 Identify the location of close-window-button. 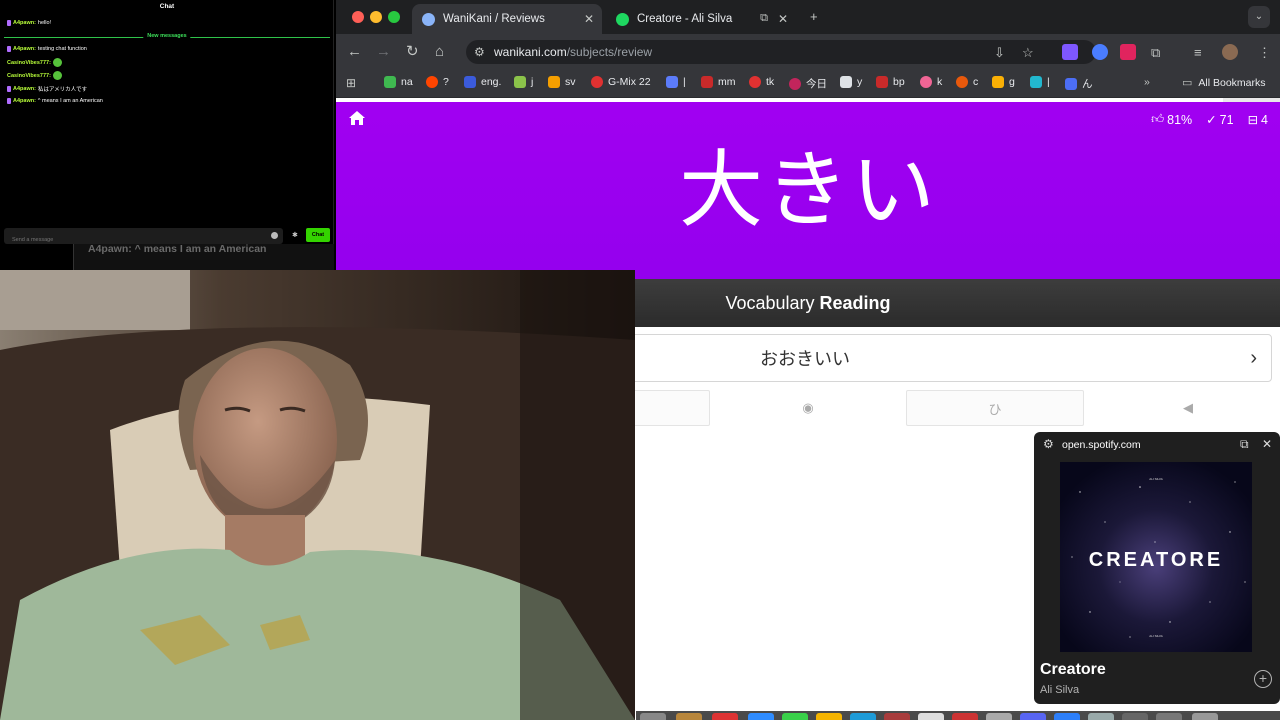
(358, 17).